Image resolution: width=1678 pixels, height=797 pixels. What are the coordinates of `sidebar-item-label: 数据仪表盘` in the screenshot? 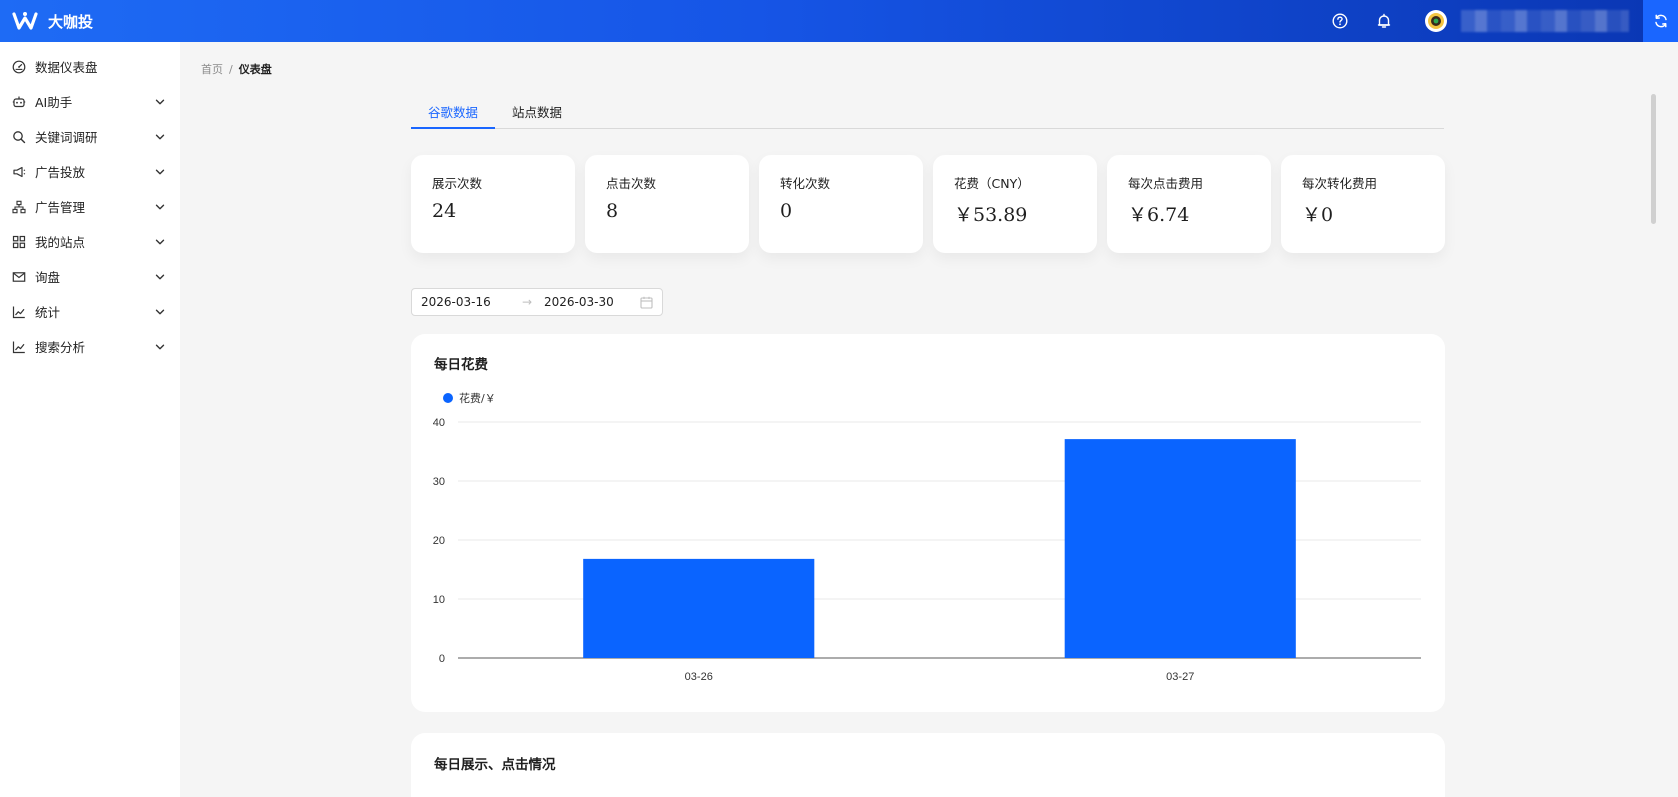 It's located at (66, 67).